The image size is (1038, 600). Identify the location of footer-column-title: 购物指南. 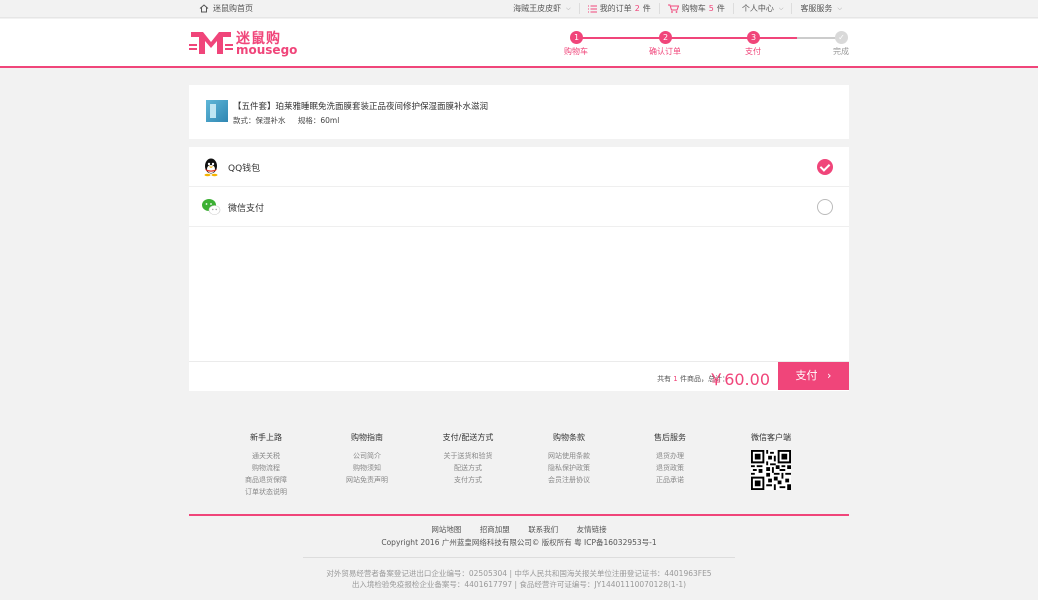
(367, 437).